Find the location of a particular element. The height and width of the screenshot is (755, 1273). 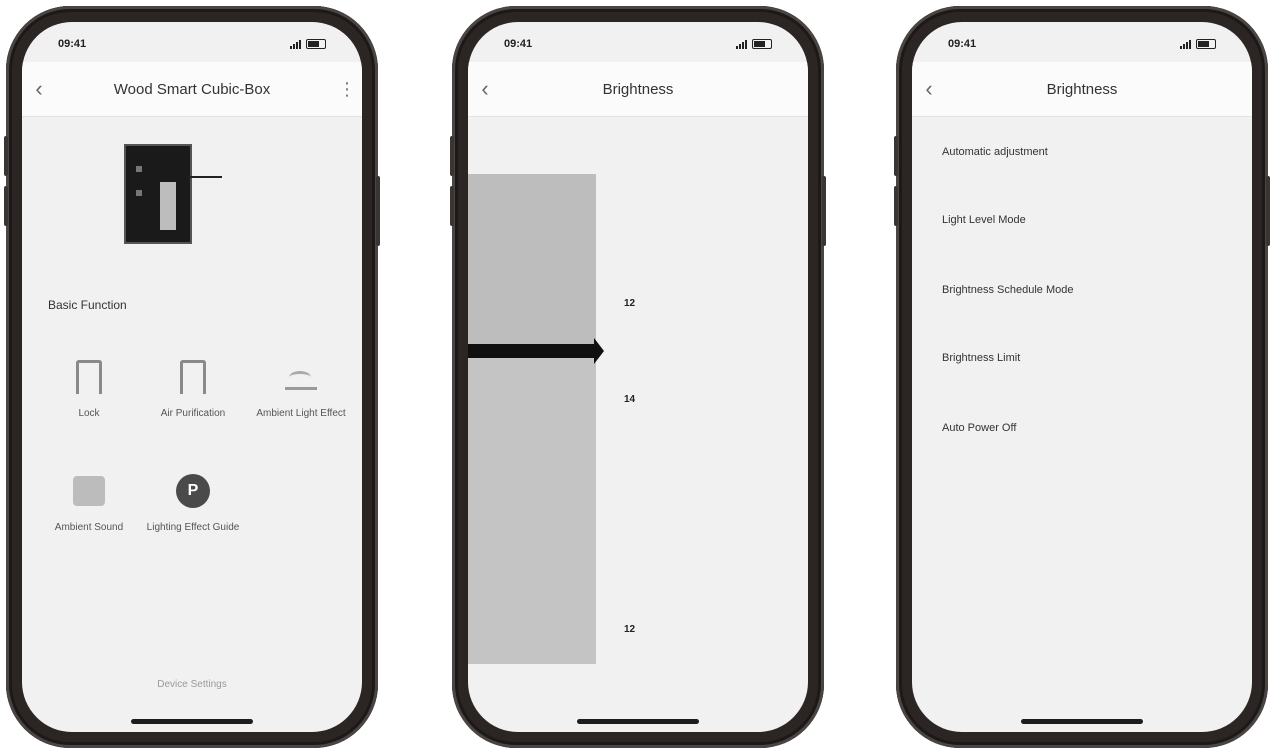

slider-handle is located at coordinates (532, 351).